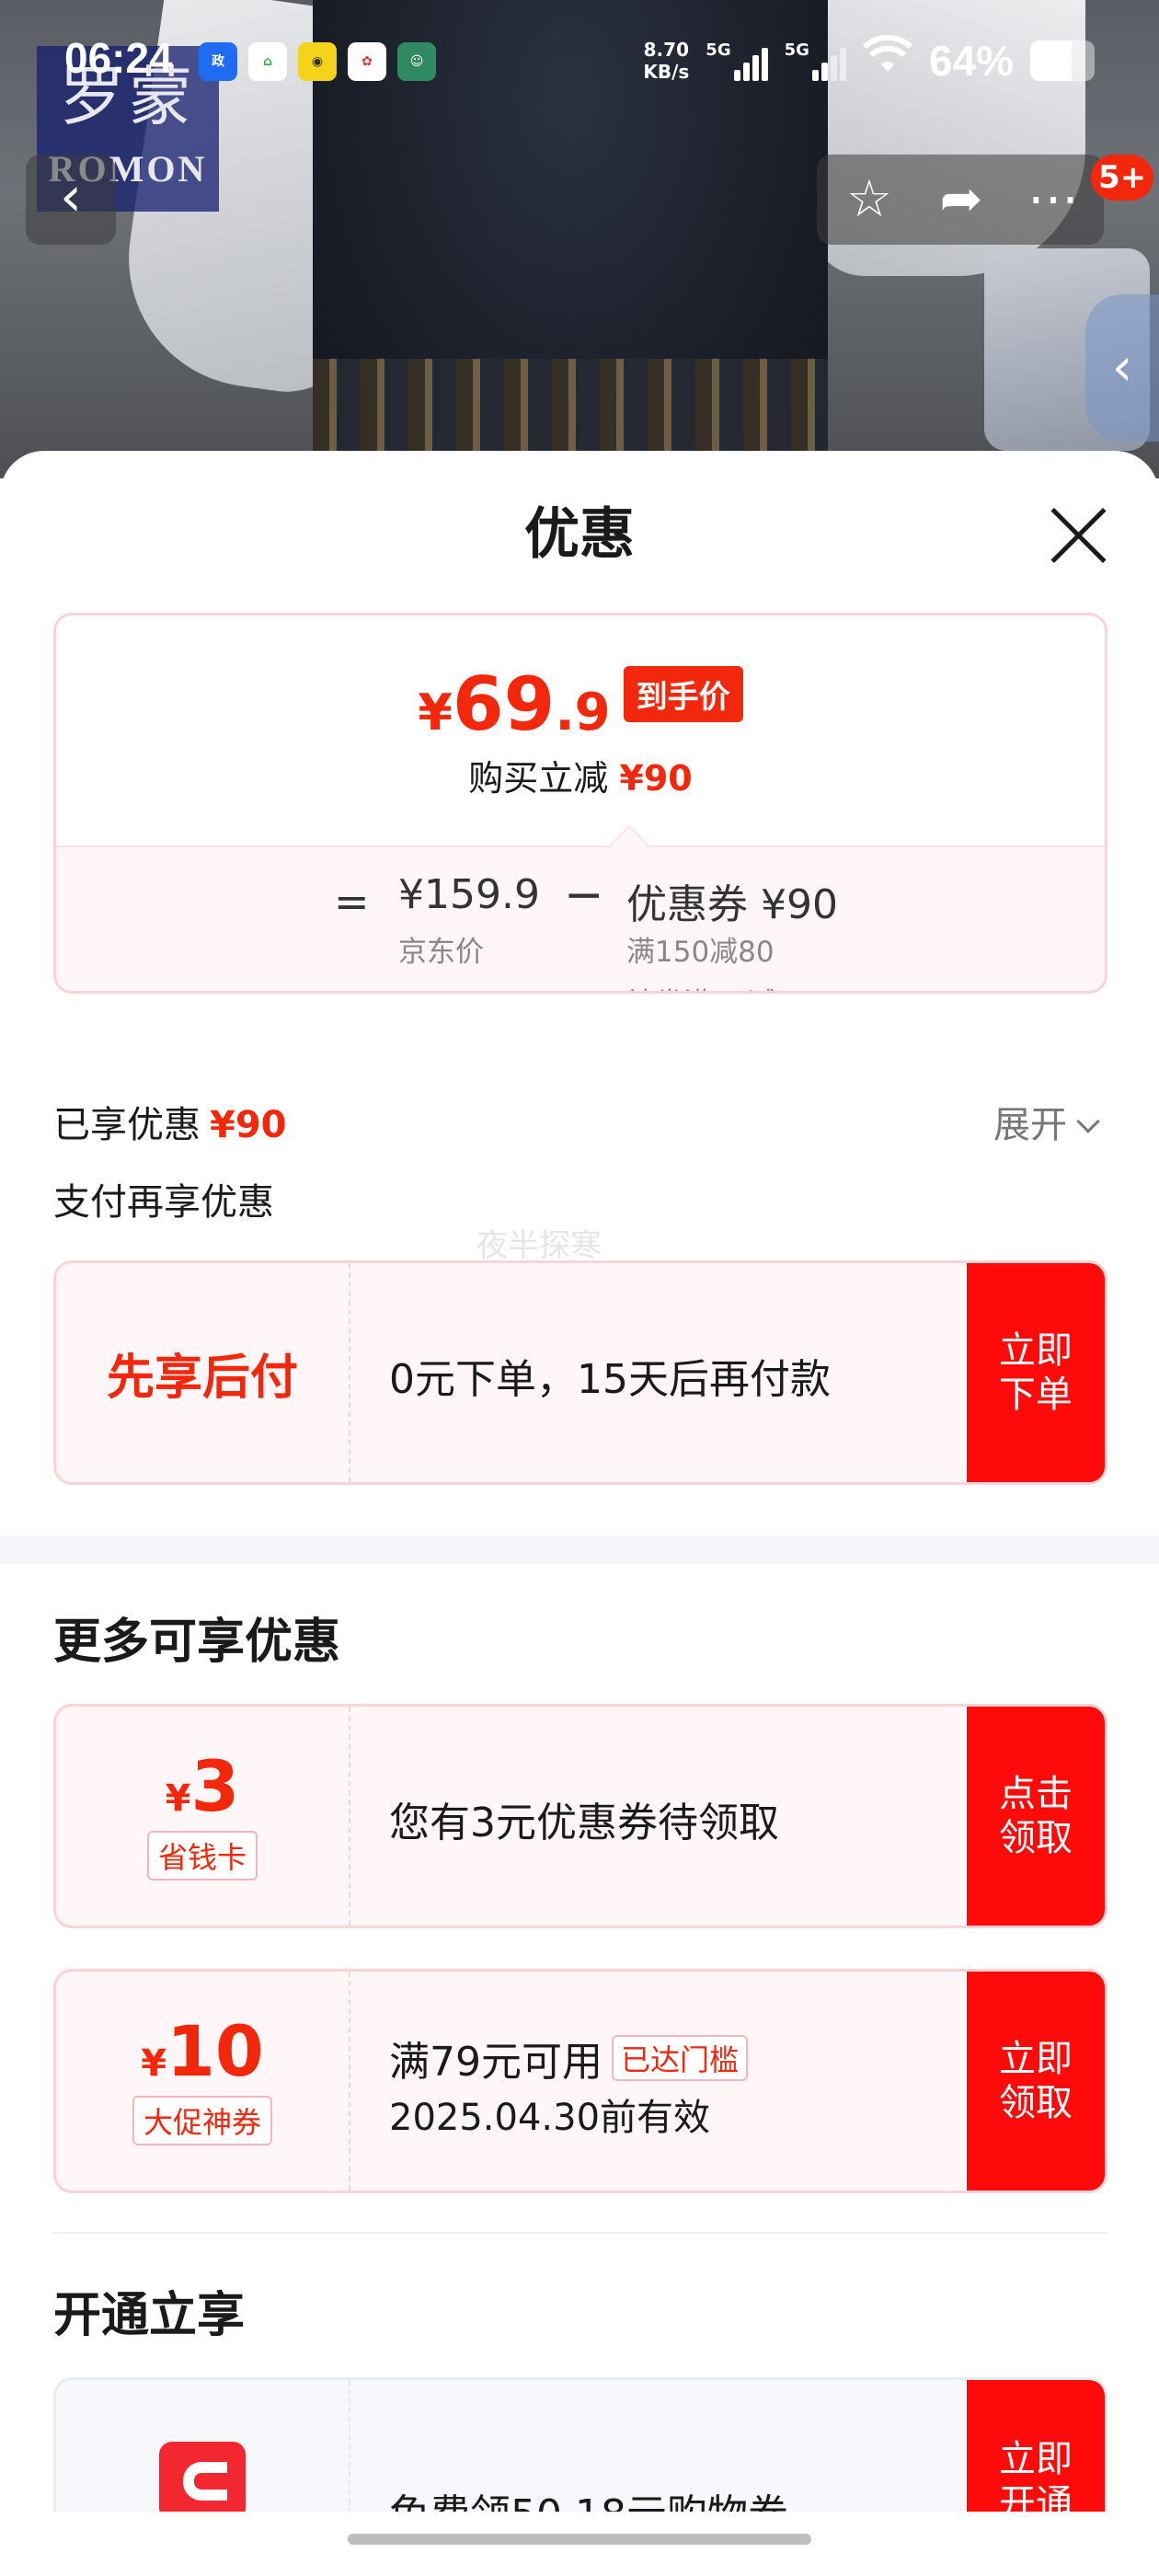  Describe the element at coordinates (495, 2062) in the screenshot. I see `coupon-threshold-text: 满79元可用` at that location.